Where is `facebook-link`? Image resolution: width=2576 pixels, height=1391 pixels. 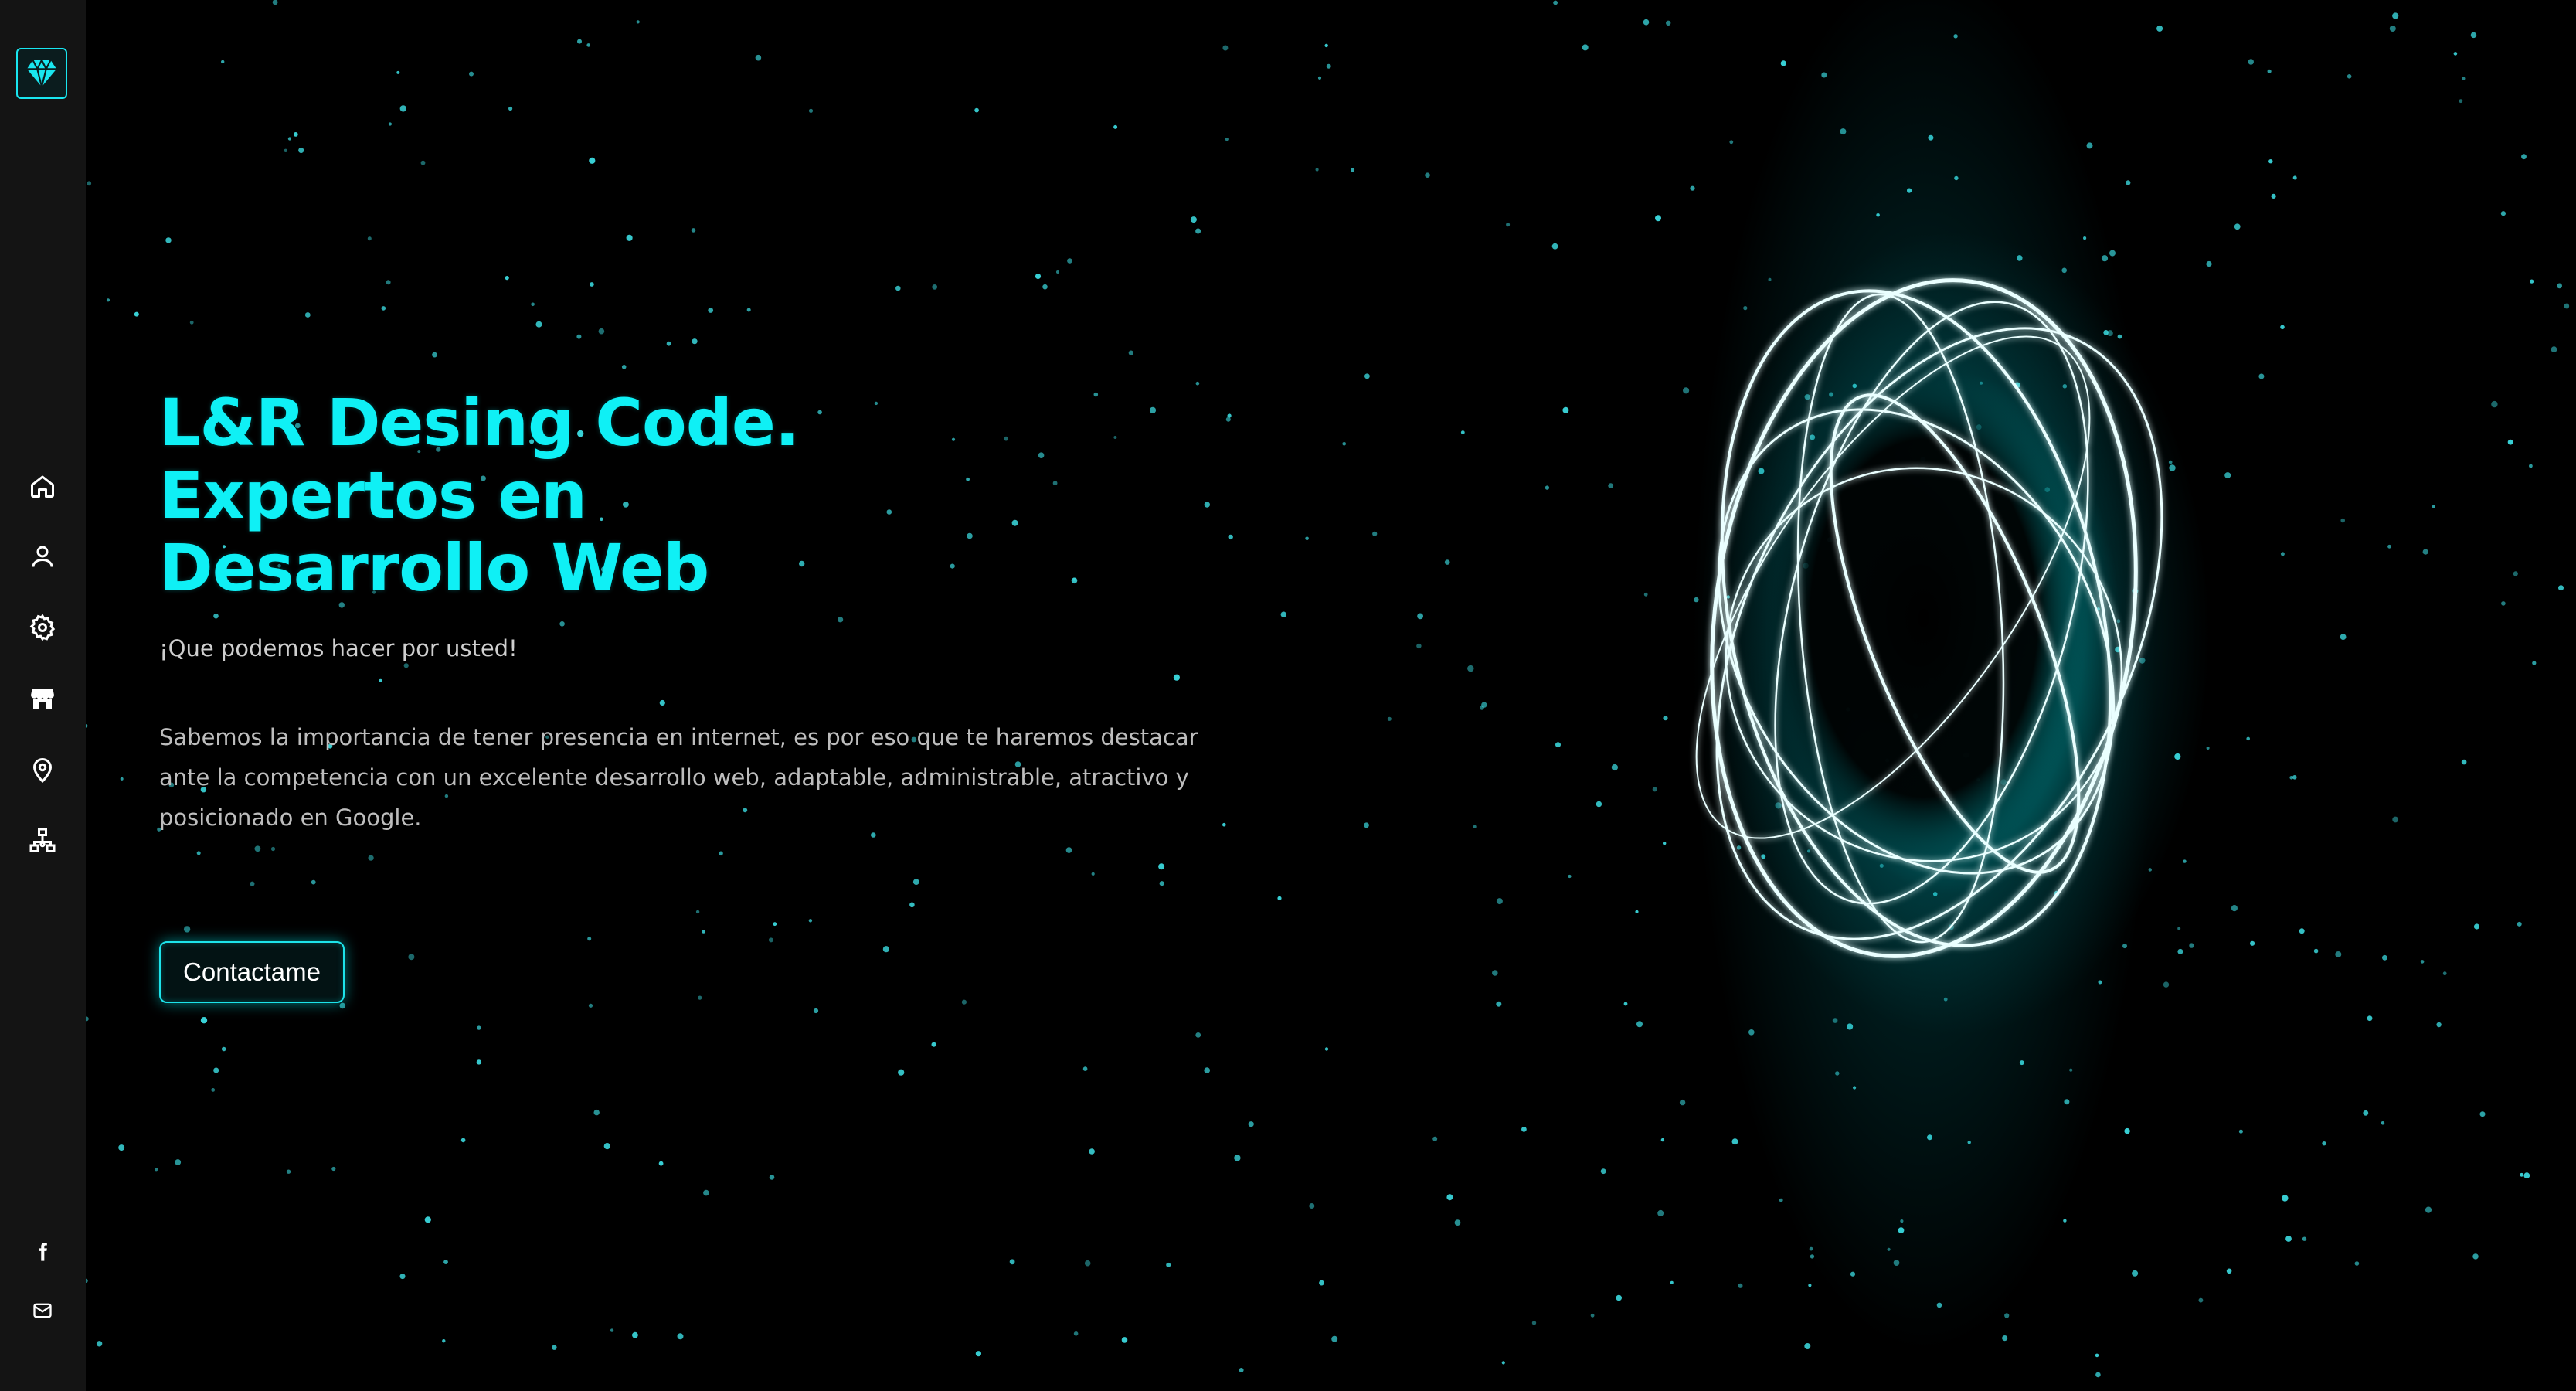
facebook-link is located at coordinates (42, 1252).